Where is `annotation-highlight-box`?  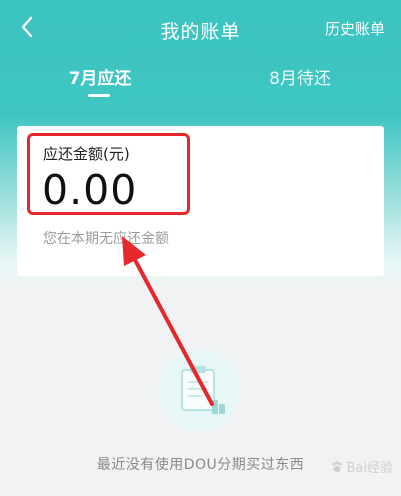 annotation-highlight-box is located at coordinates (108, 174).